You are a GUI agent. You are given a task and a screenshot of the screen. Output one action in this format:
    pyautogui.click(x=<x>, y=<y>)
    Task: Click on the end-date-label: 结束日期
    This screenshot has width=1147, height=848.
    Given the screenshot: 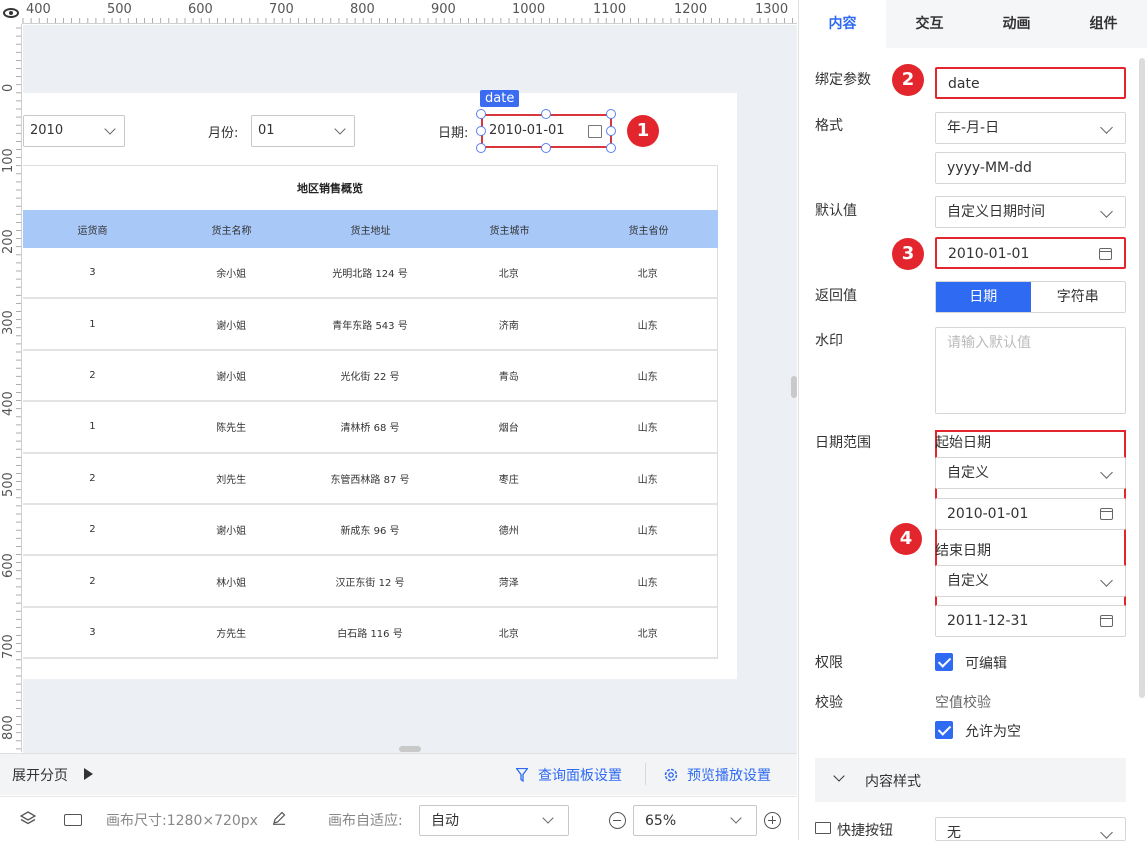 What is the action you would take?
    pyautogui.click(x=963, y=551)
    